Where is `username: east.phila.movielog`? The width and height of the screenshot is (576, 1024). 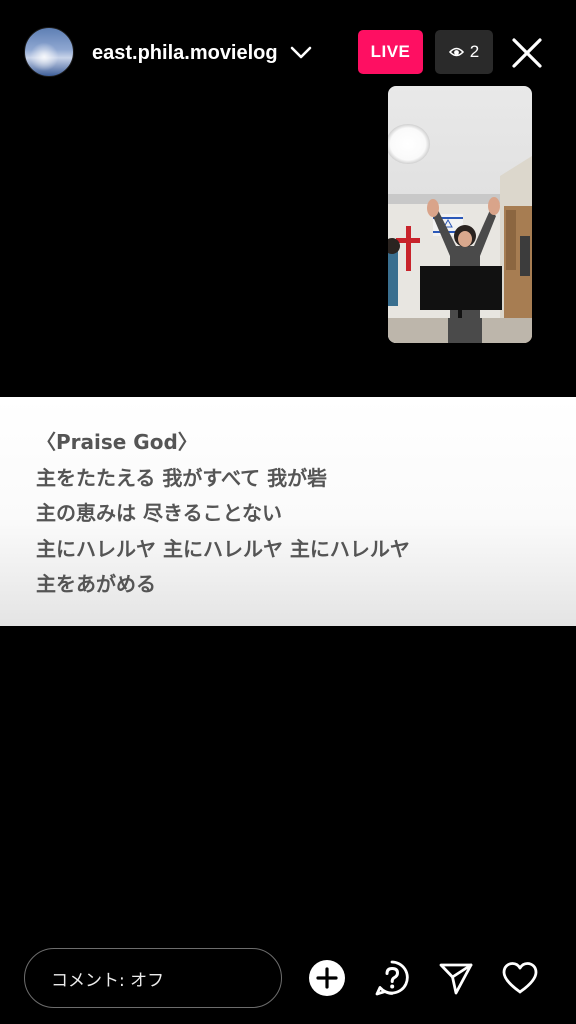 username: east.phila.movielog is located at coordinates (185, 52).